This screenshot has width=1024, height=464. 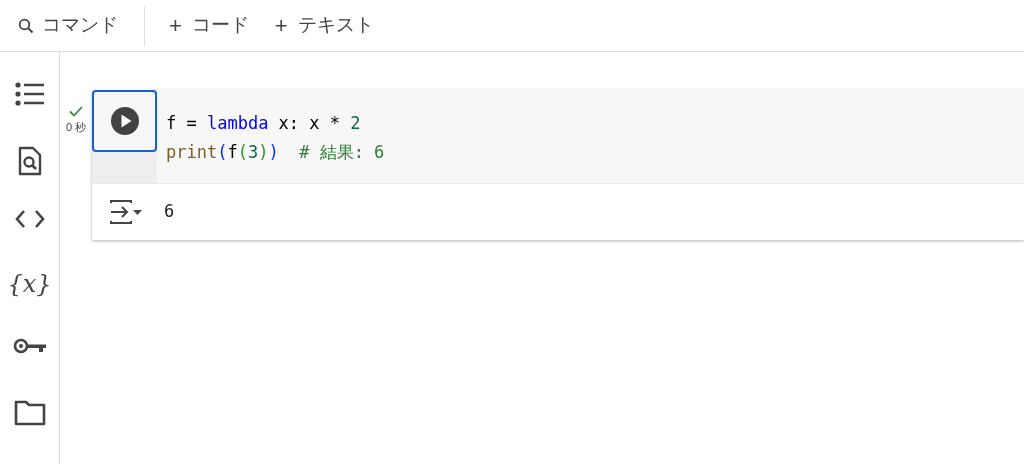 I want to click on execution-time: 0 秒, so click(x=76, y=127).